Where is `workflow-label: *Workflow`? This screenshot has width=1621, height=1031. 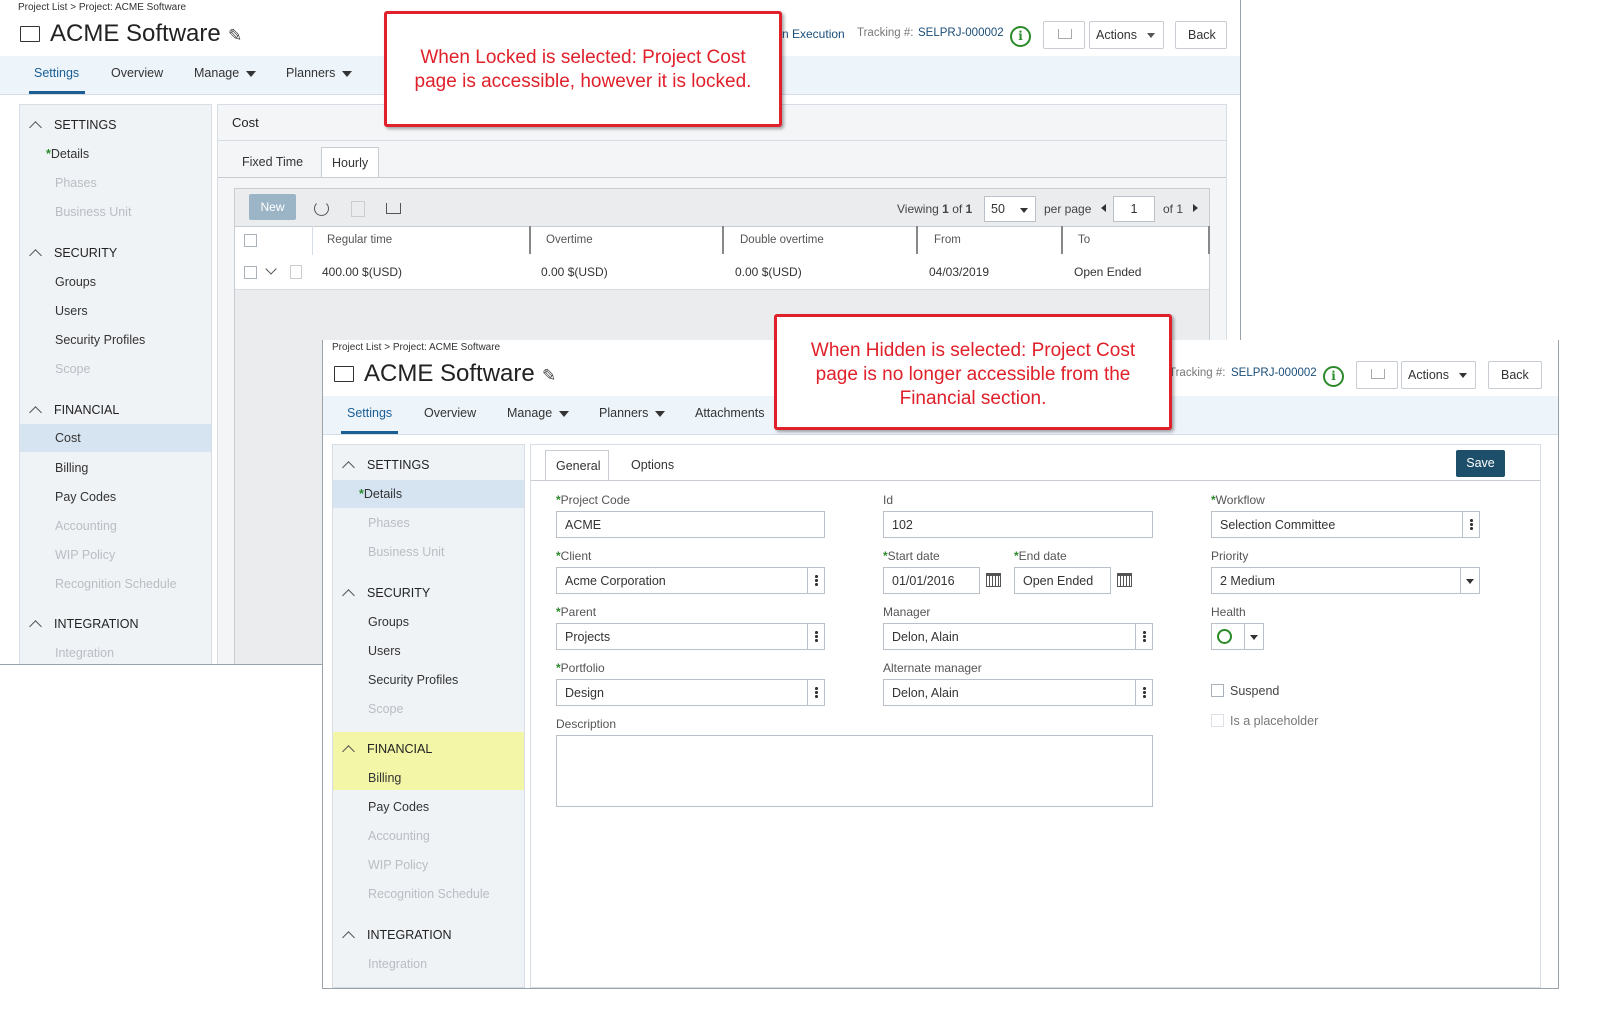 workflow-label: *Workflow is located at coordinates (1238, 500).